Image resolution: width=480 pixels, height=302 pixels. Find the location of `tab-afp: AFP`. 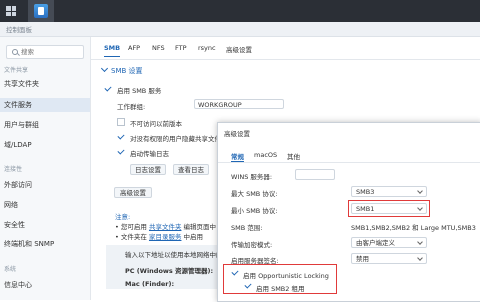

tab-afp: AFP is located at coordinates (134, 48).